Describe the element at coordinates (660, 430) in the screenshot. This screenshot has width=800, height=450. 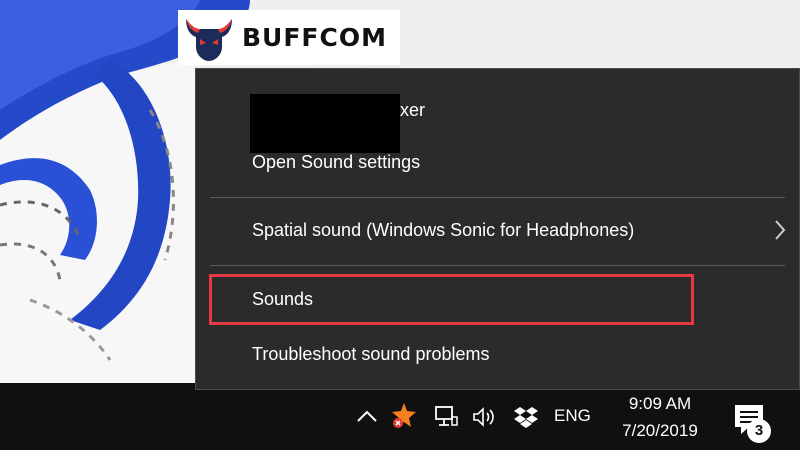
I see `clock-date: 7/20/2019` at that location.